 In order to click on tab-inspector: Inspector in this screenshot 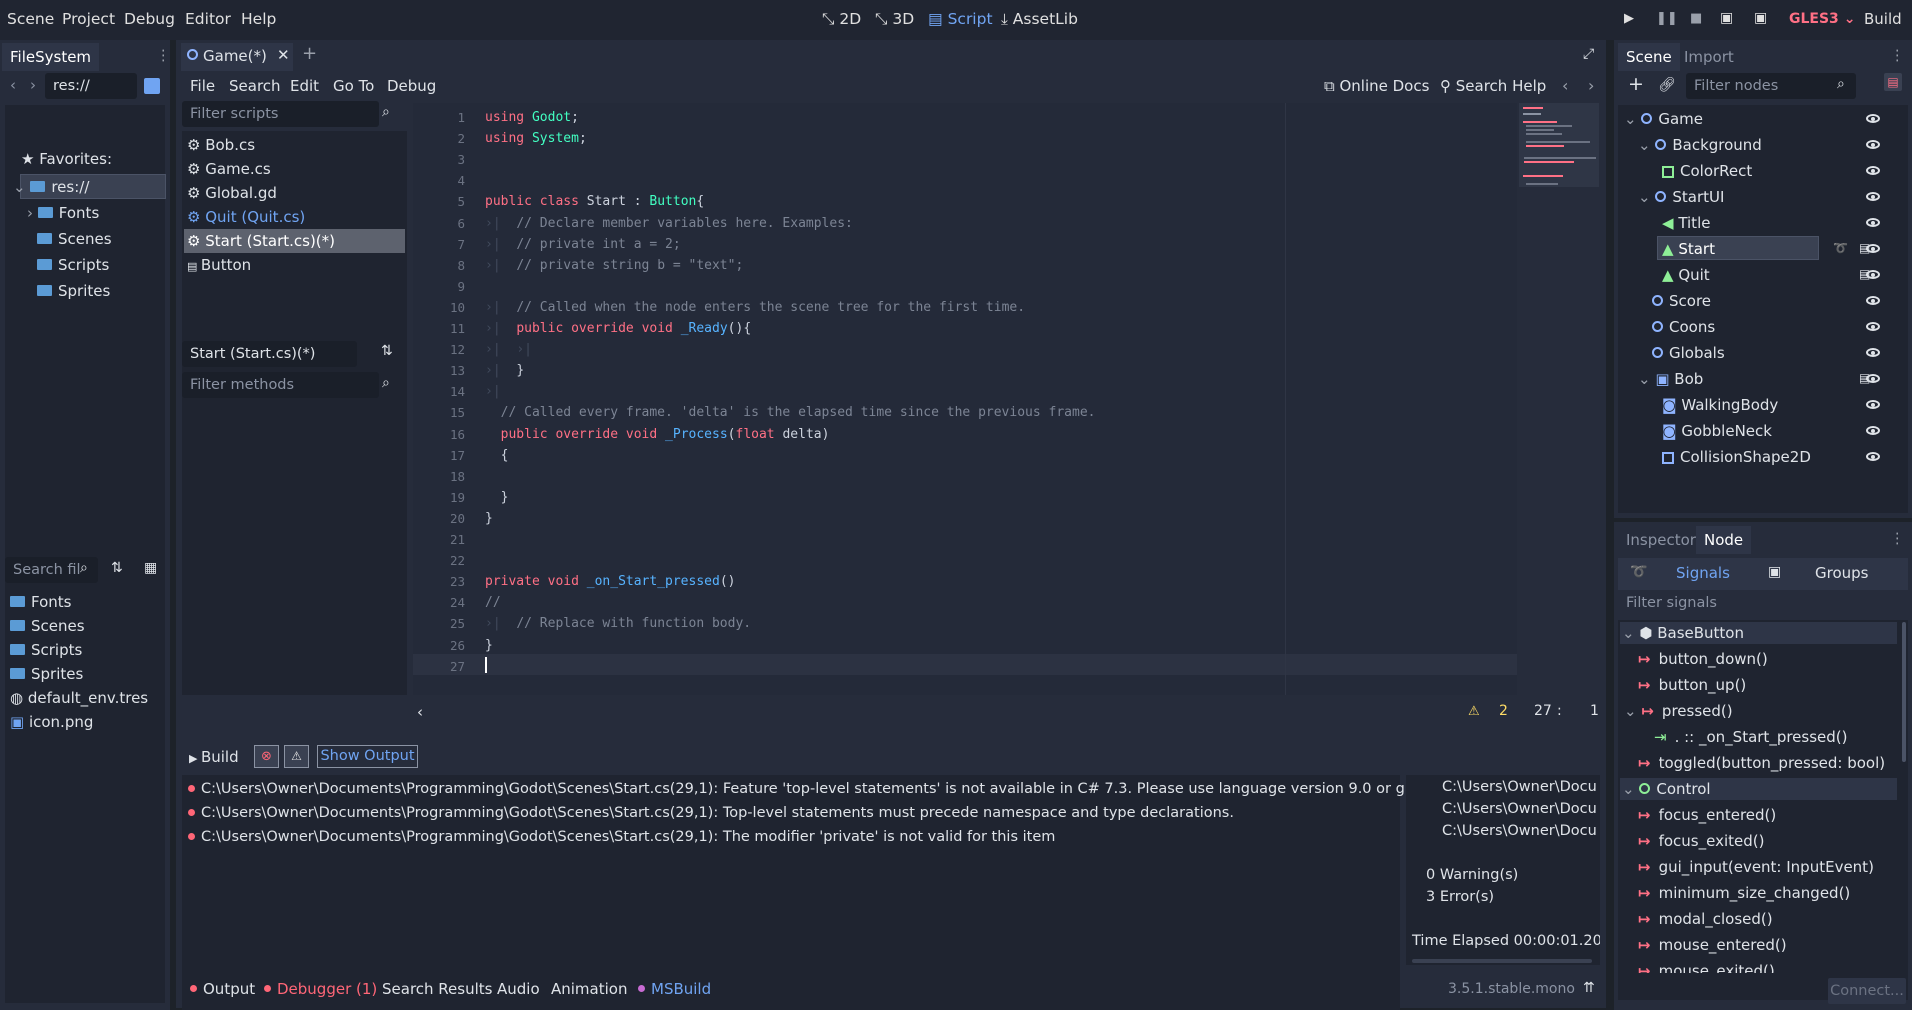, I will do `click(1661, 540)`.